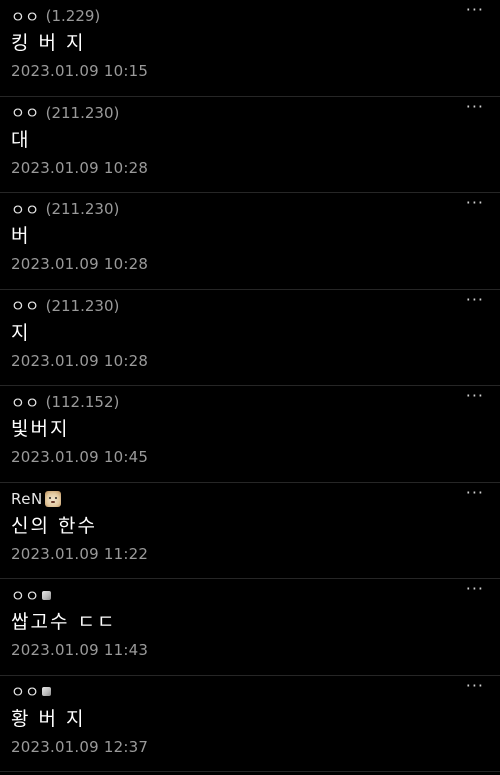 The height and width of the screenshot is (775, 500). I want to click on comment-item: ㅇㅇ (211.230) ··· 지 2023.01.09 10:28, so click(250, 338).